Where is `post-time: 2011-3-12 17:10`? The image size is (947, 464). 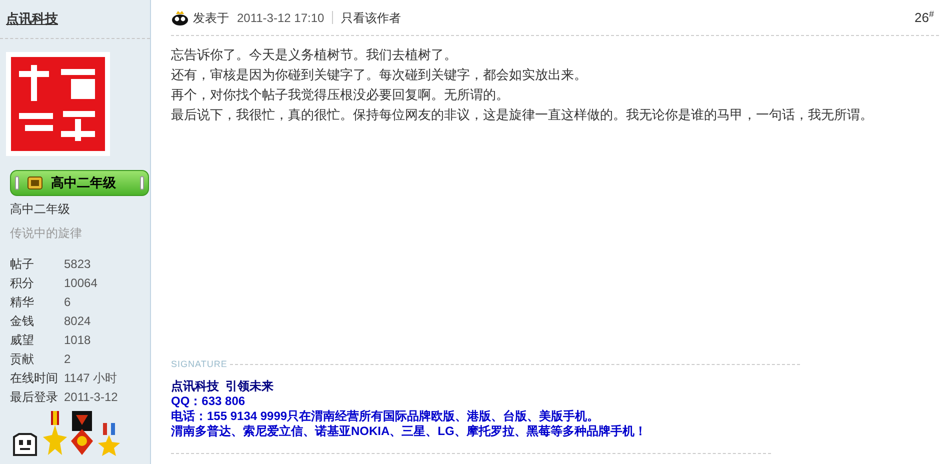
post-time: 2011-3-12 17:10 is located at coordinates (280, 18).